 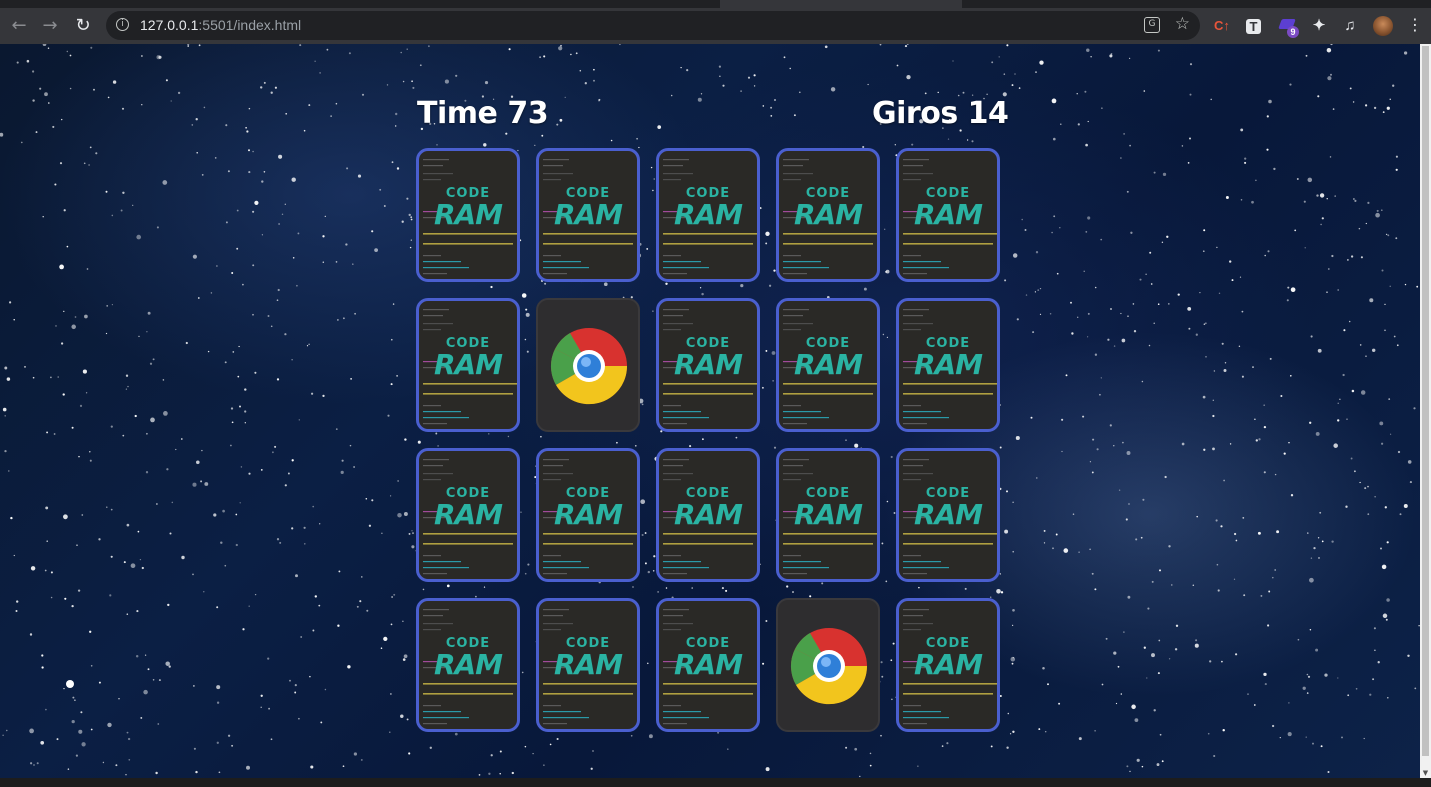 What do you see at coordinates (1425, 773) in the screenshot?
I see `scroll-down-icon: ▼` at bounding box center [1425, 773].